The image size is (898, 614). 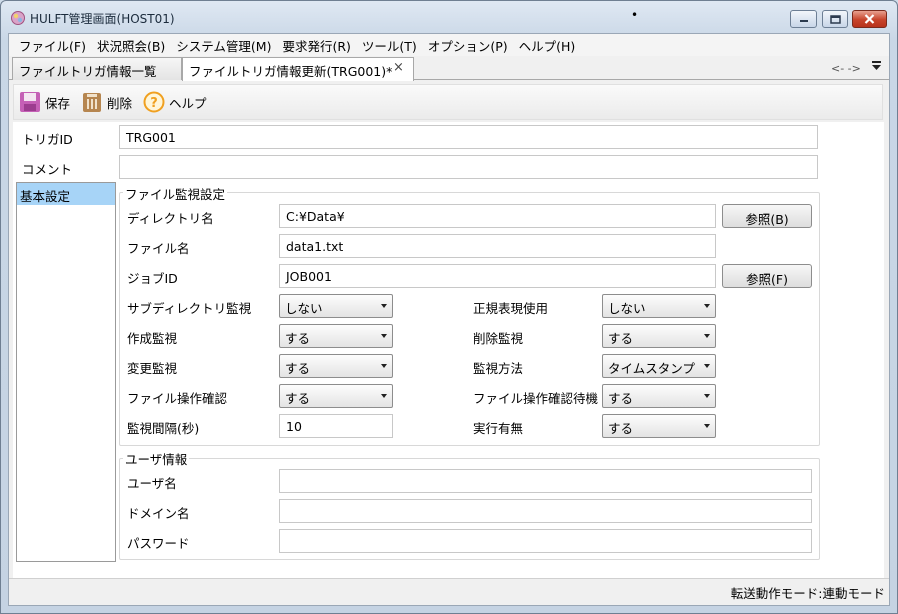 What do you see at coordinates (152, 338) in the screenshot?
I see `create-watch-label: 作成監視` at bounding box center [152, 338].